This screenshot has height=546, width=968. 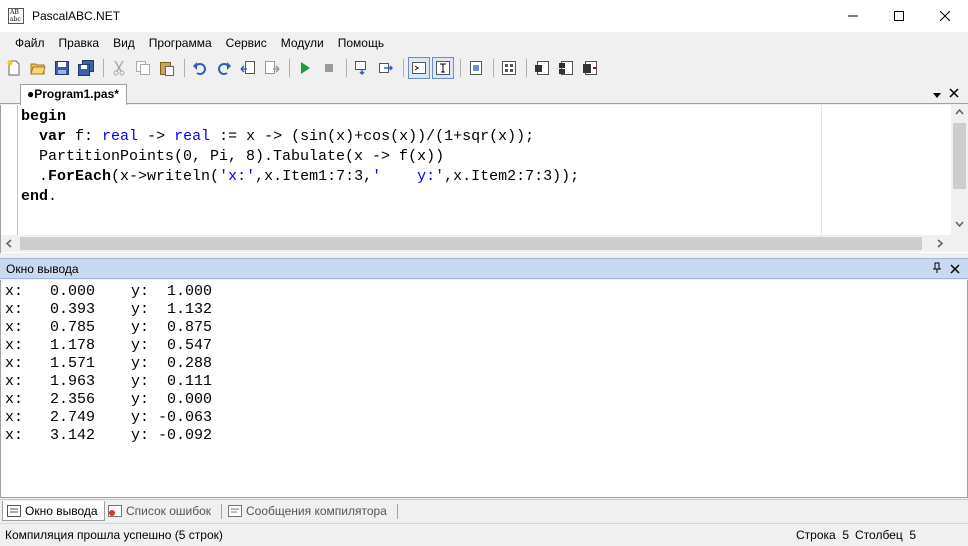 I want to click on window-title: PascalABC.NET, so click(x=76, y=16).